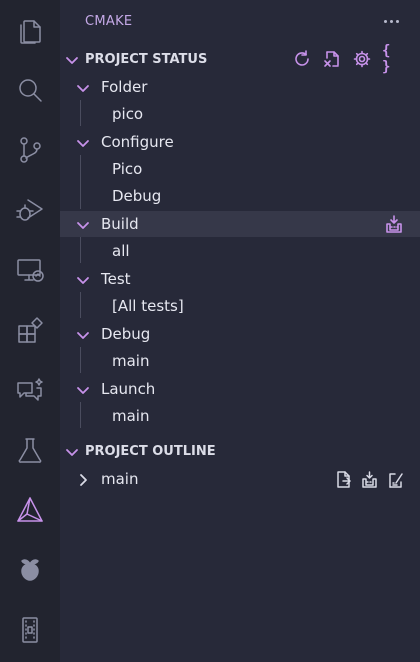  I want to click on tree-item-label: [All tests], so click(148, 306).